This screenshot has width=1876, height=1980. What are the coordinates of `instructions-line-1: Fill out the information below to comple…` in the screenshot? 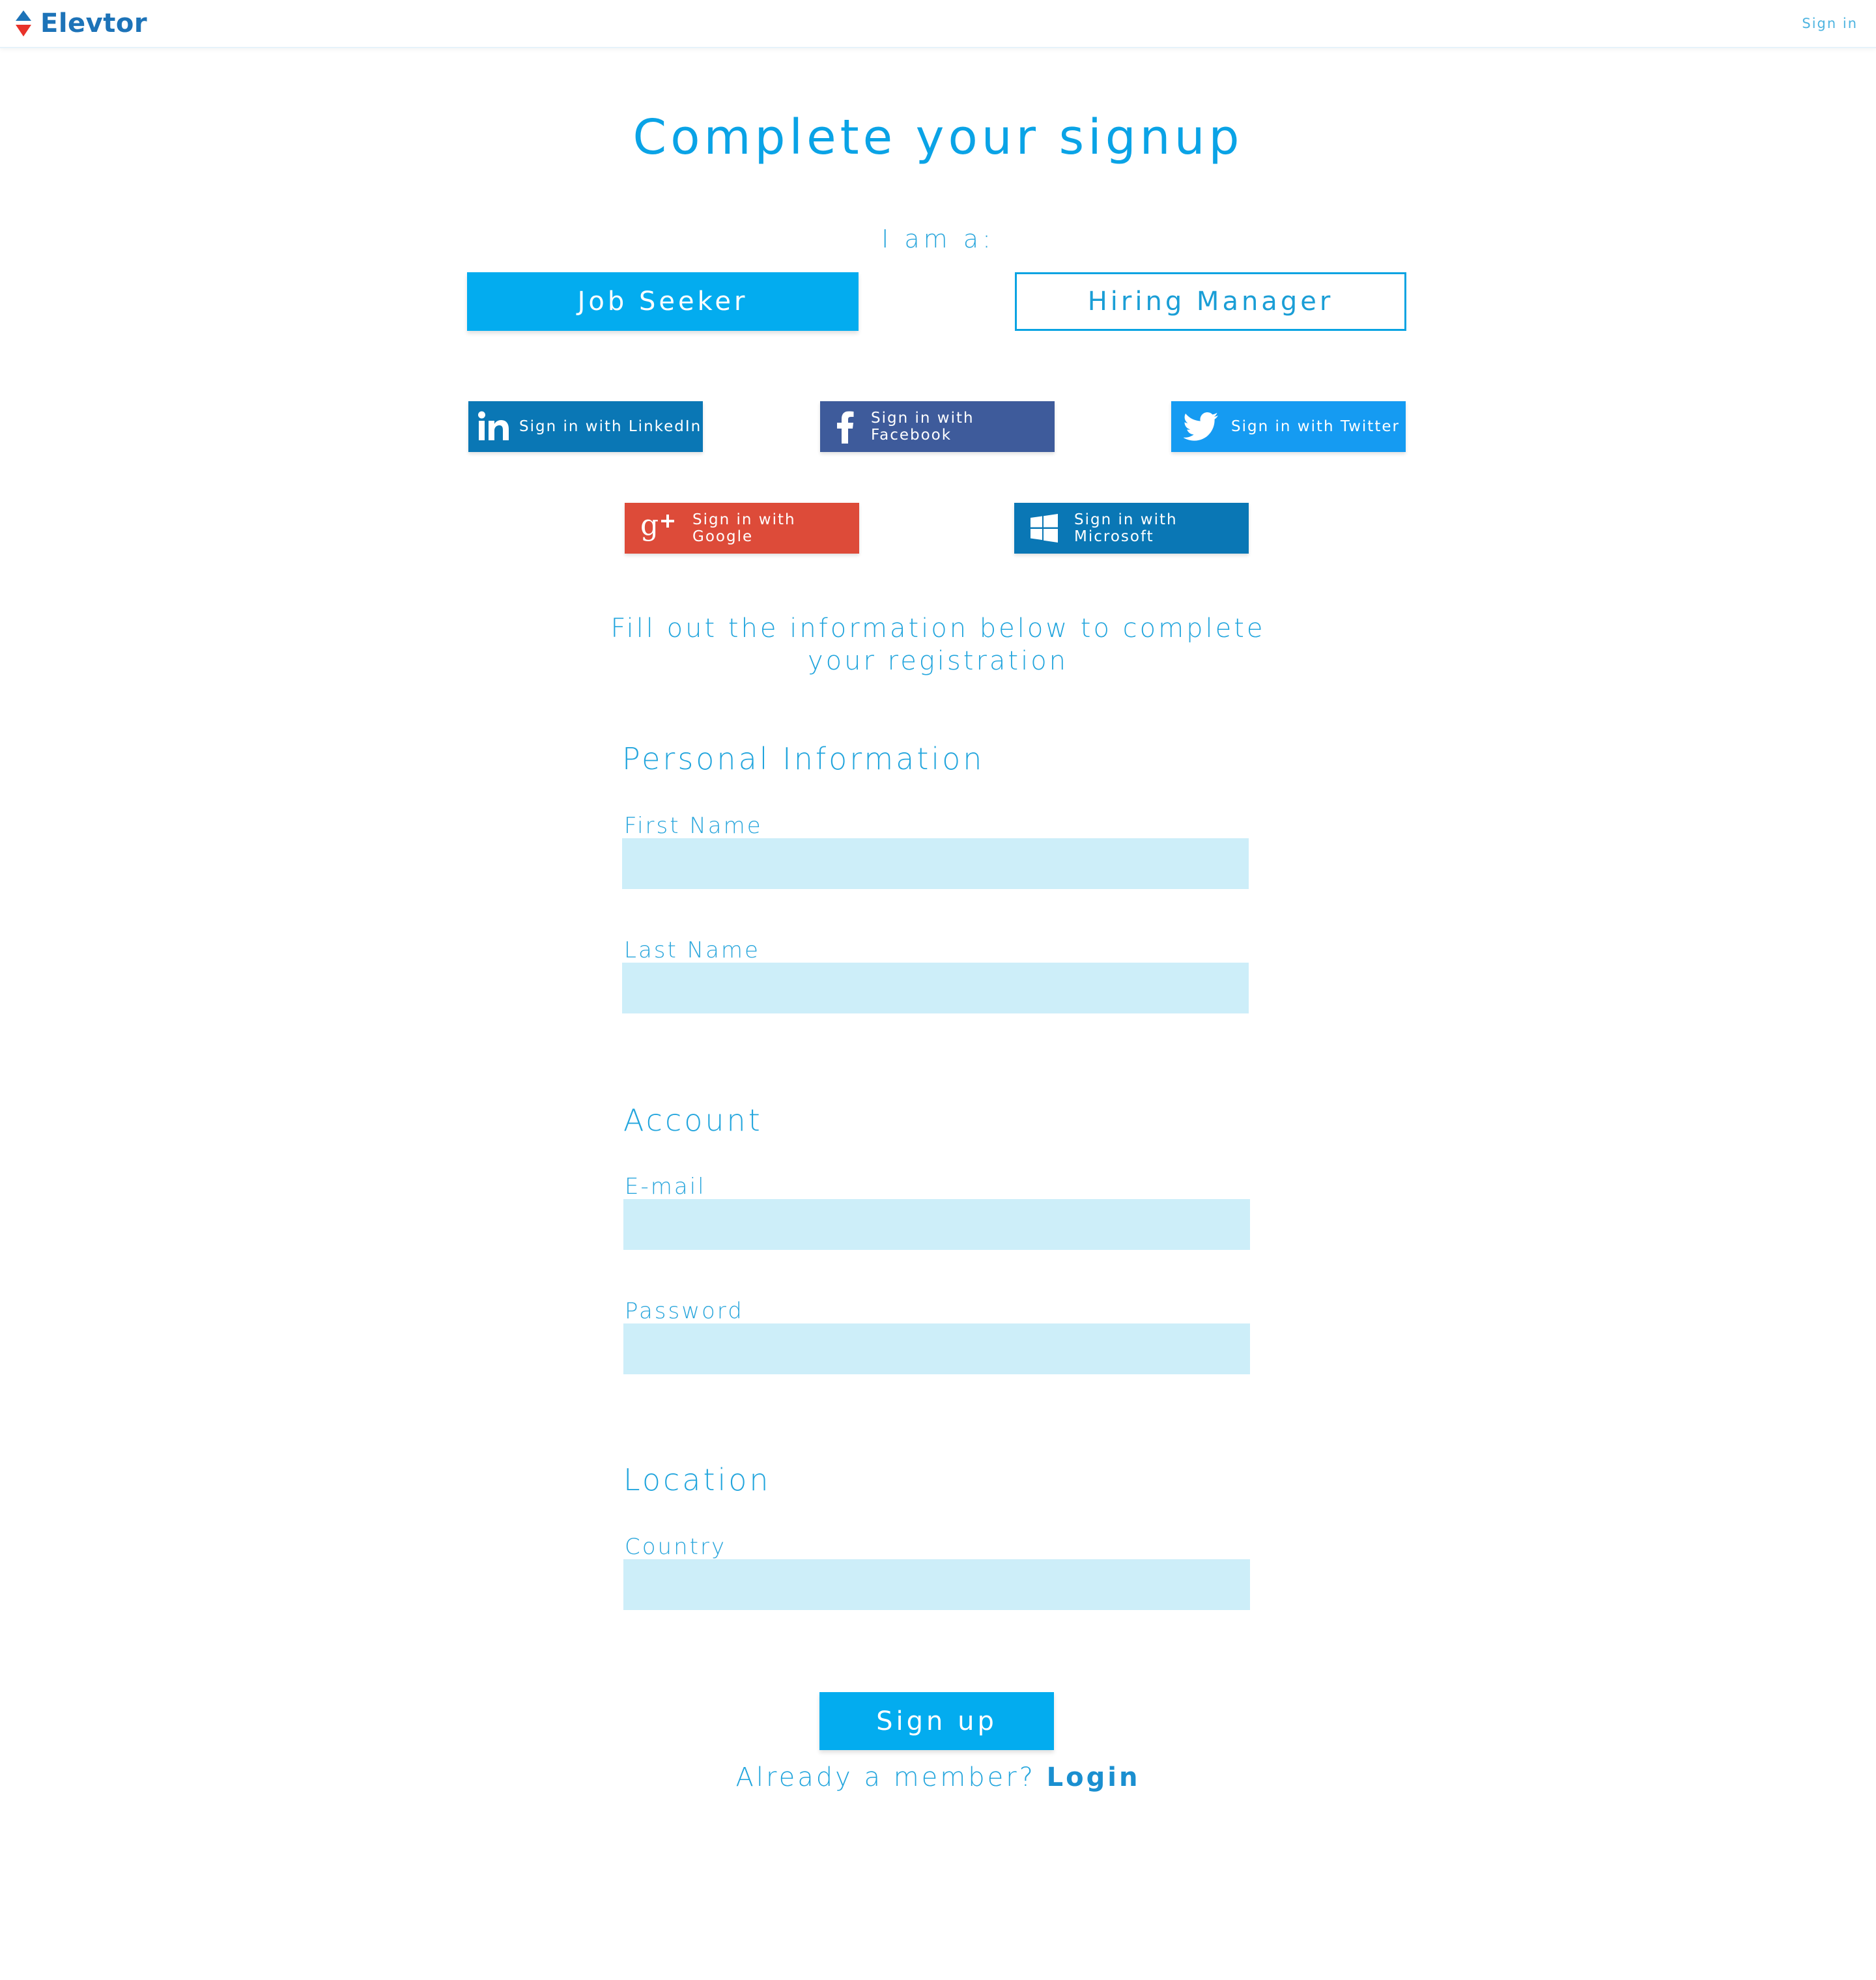 It's located at (938, 629).